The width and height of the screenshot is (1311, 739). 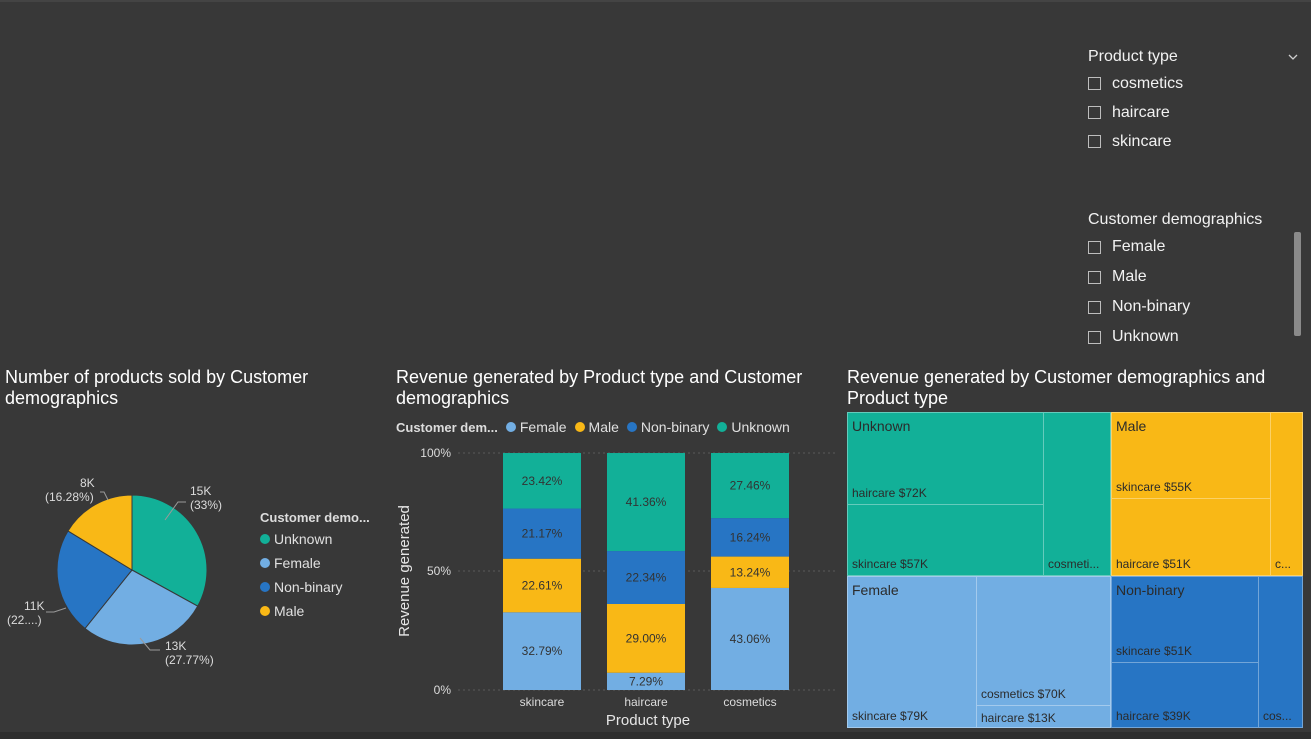 What do you see at coordinates (443, 690) in the screenshot?
I see `y-tick-label: 0%` at bounding box center [443, 690].